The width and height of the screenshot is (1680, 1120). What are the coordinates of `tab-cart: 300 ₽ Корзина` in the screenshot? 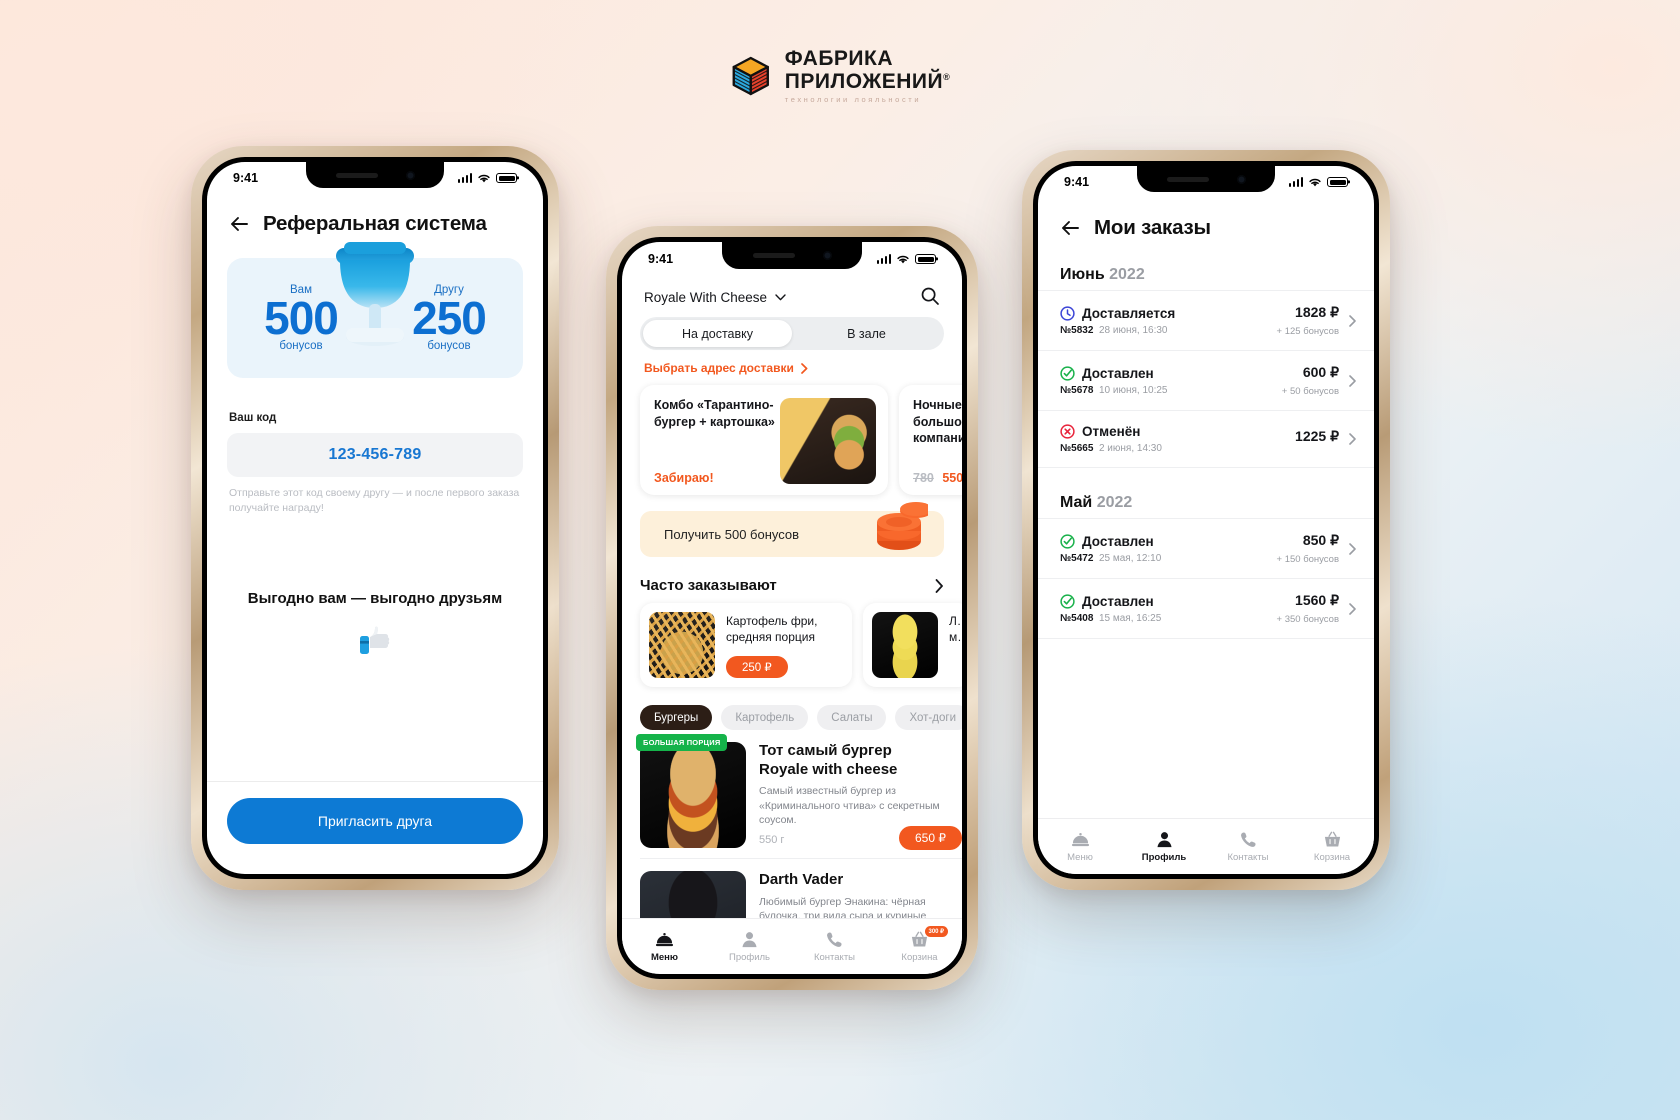 It's located at (919, 946).